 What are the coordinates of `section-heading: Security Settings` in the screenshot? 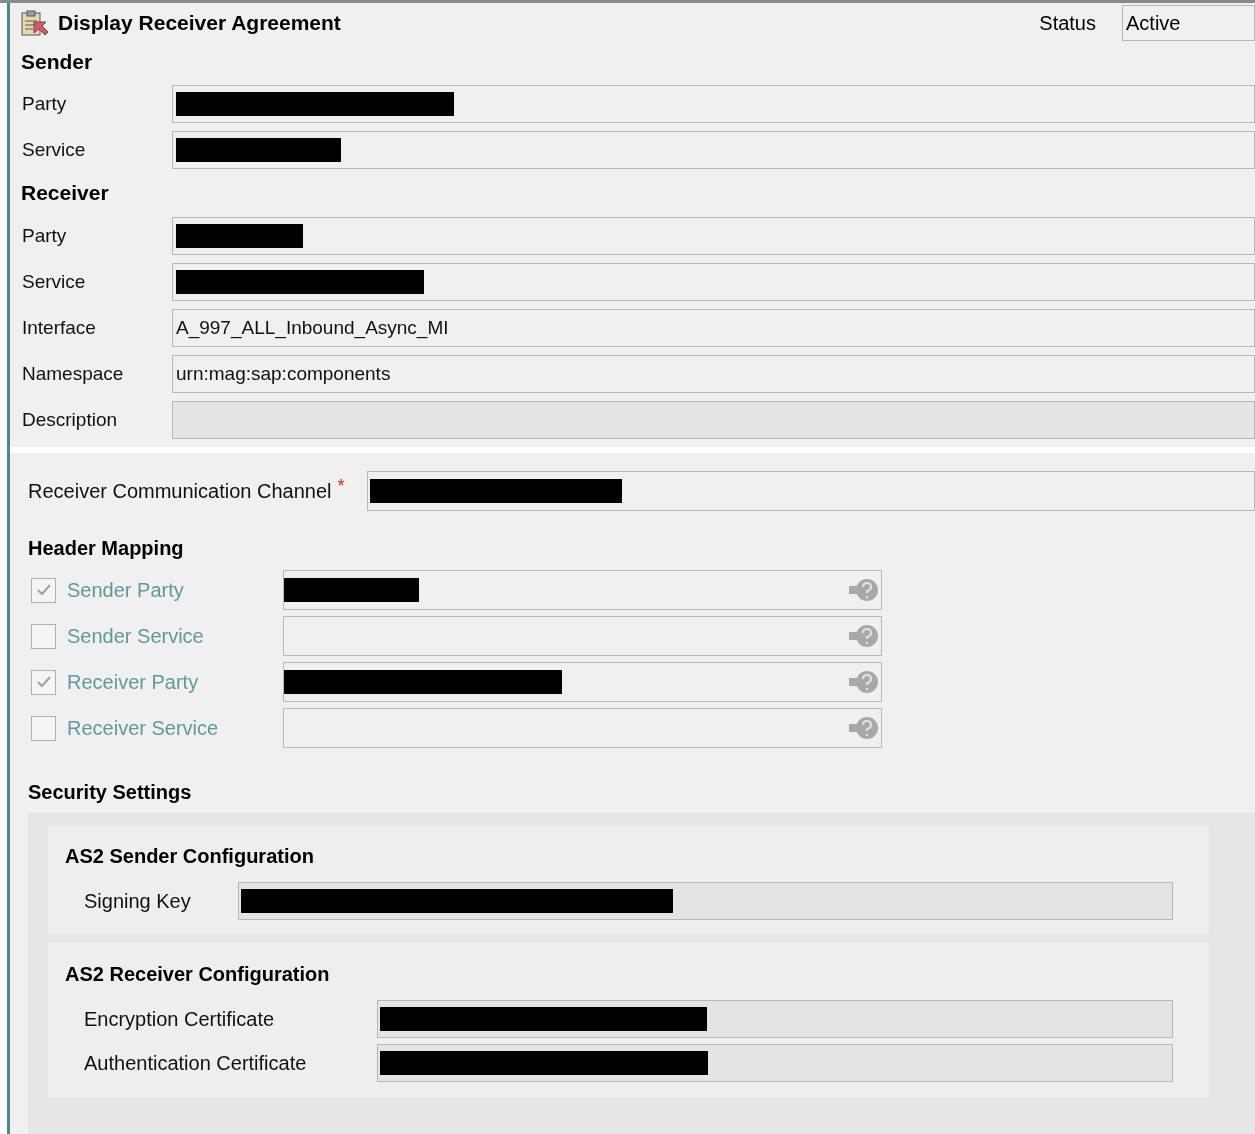 It's located at (110, 792).